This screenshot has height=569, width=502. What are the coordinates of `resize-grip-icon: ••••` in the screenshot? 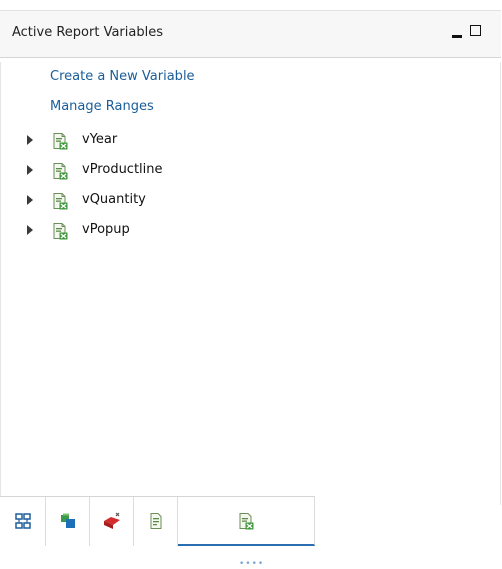 It's located at (251, 564).